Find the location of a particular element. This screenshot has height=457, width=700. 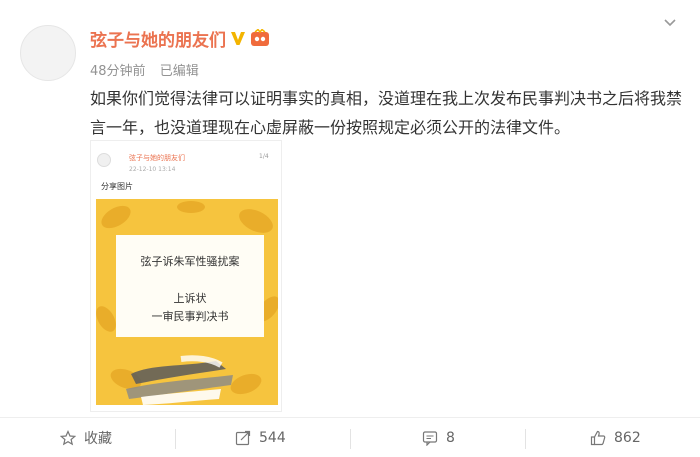

star-icon is located at coordinates (68, 438).